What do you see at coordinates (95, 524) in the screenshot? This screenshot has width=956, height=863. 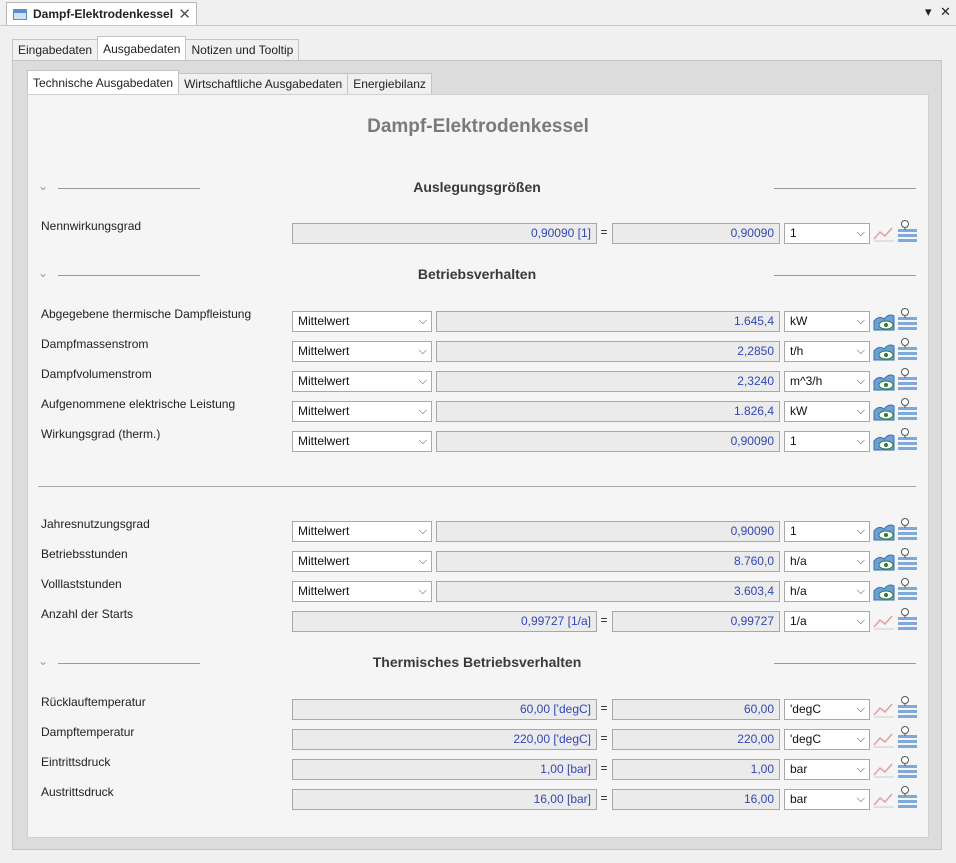 I see `row-label: Jahresnutzungsgrad` at bounding box center [95, 524].